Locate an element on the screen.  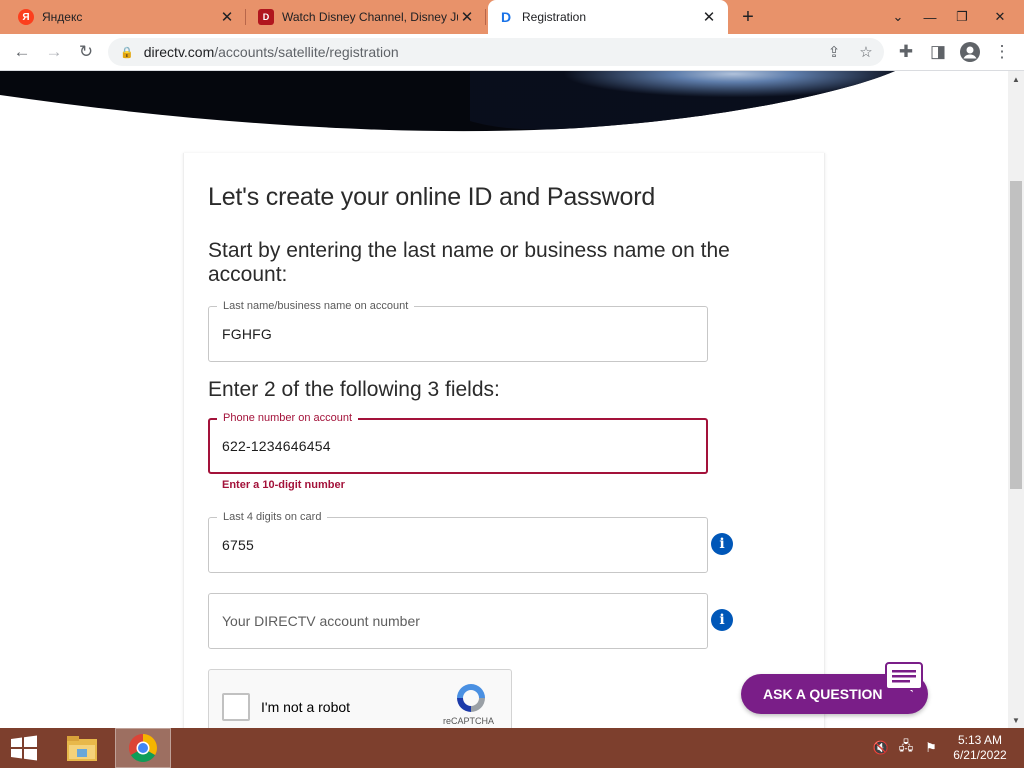
clock-time: 5:13 AM is located at coordinates (980, 740).